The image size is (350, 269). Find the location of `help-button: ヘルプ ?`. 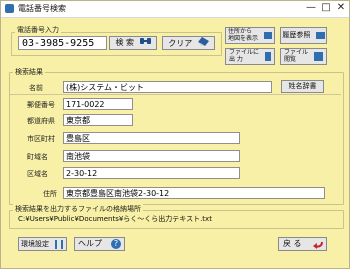

help-button: ヘルプ ? is located at coordinates (99, 244).